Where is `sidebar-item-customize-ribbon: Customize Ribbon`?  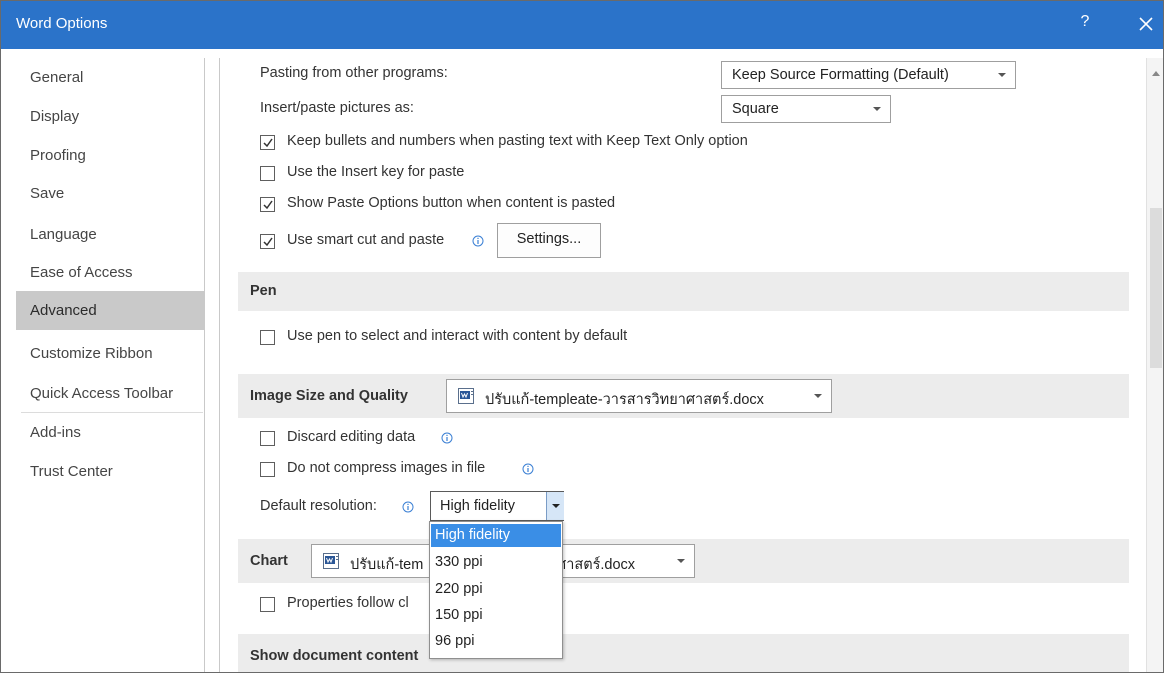
sidebar-item-customize-ribbon: Customize Ribbon is located at coordinates (110, 354).